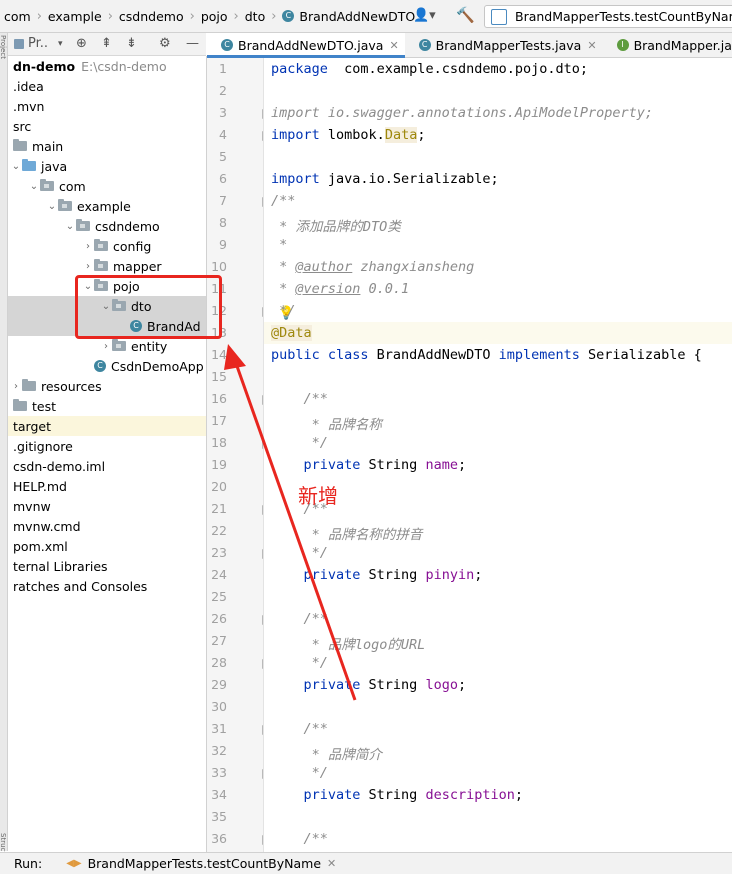  I want to click on code-token: ;, so click(462, 465).